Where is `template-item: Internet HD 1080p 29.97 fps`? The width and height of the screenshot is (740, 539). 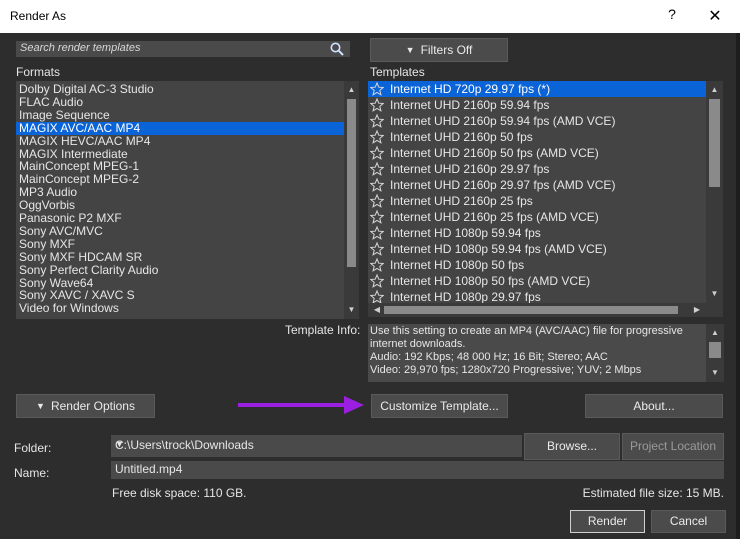 template-item: Internet HD 1080p 29.97 fps is located at coordinates (537, 296).